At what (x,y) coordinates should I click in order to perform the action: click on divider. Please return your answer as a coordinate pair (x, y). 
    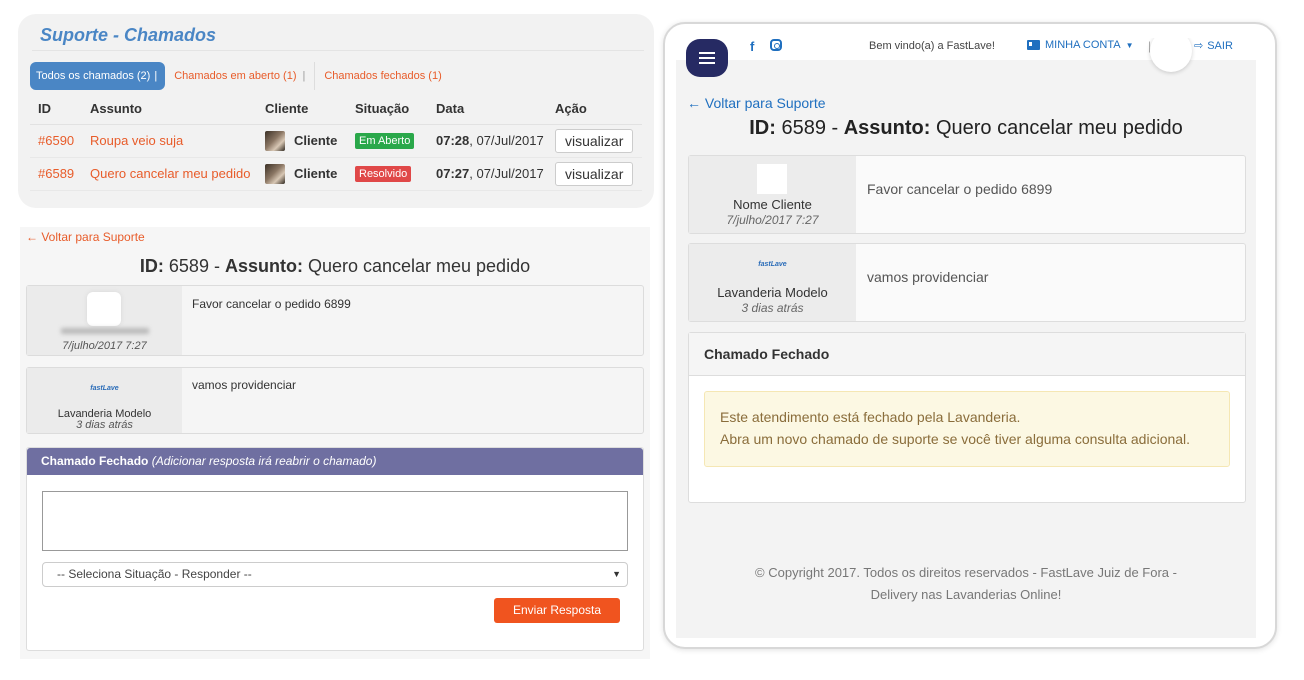
    Looking at the image, I should click on (338, 50).